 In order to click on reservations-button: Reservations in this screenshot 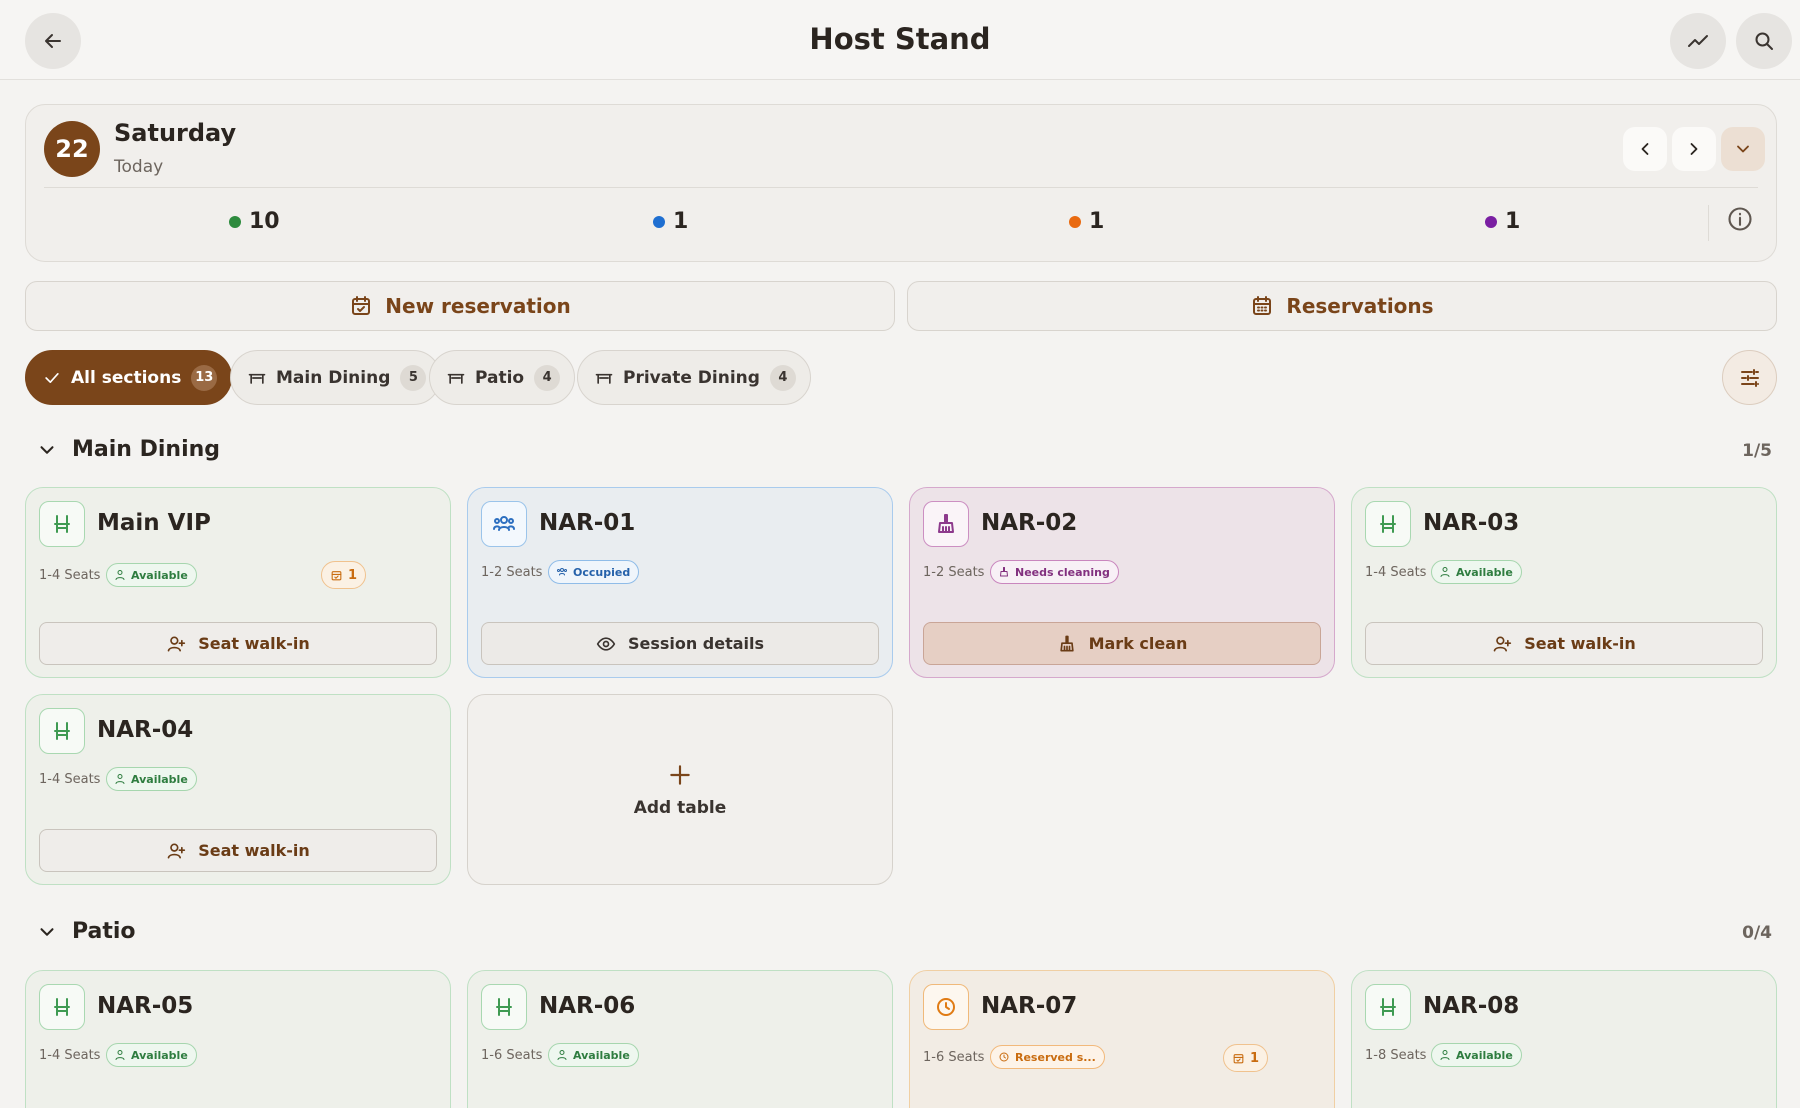, I will do `click(1342, 306)`.